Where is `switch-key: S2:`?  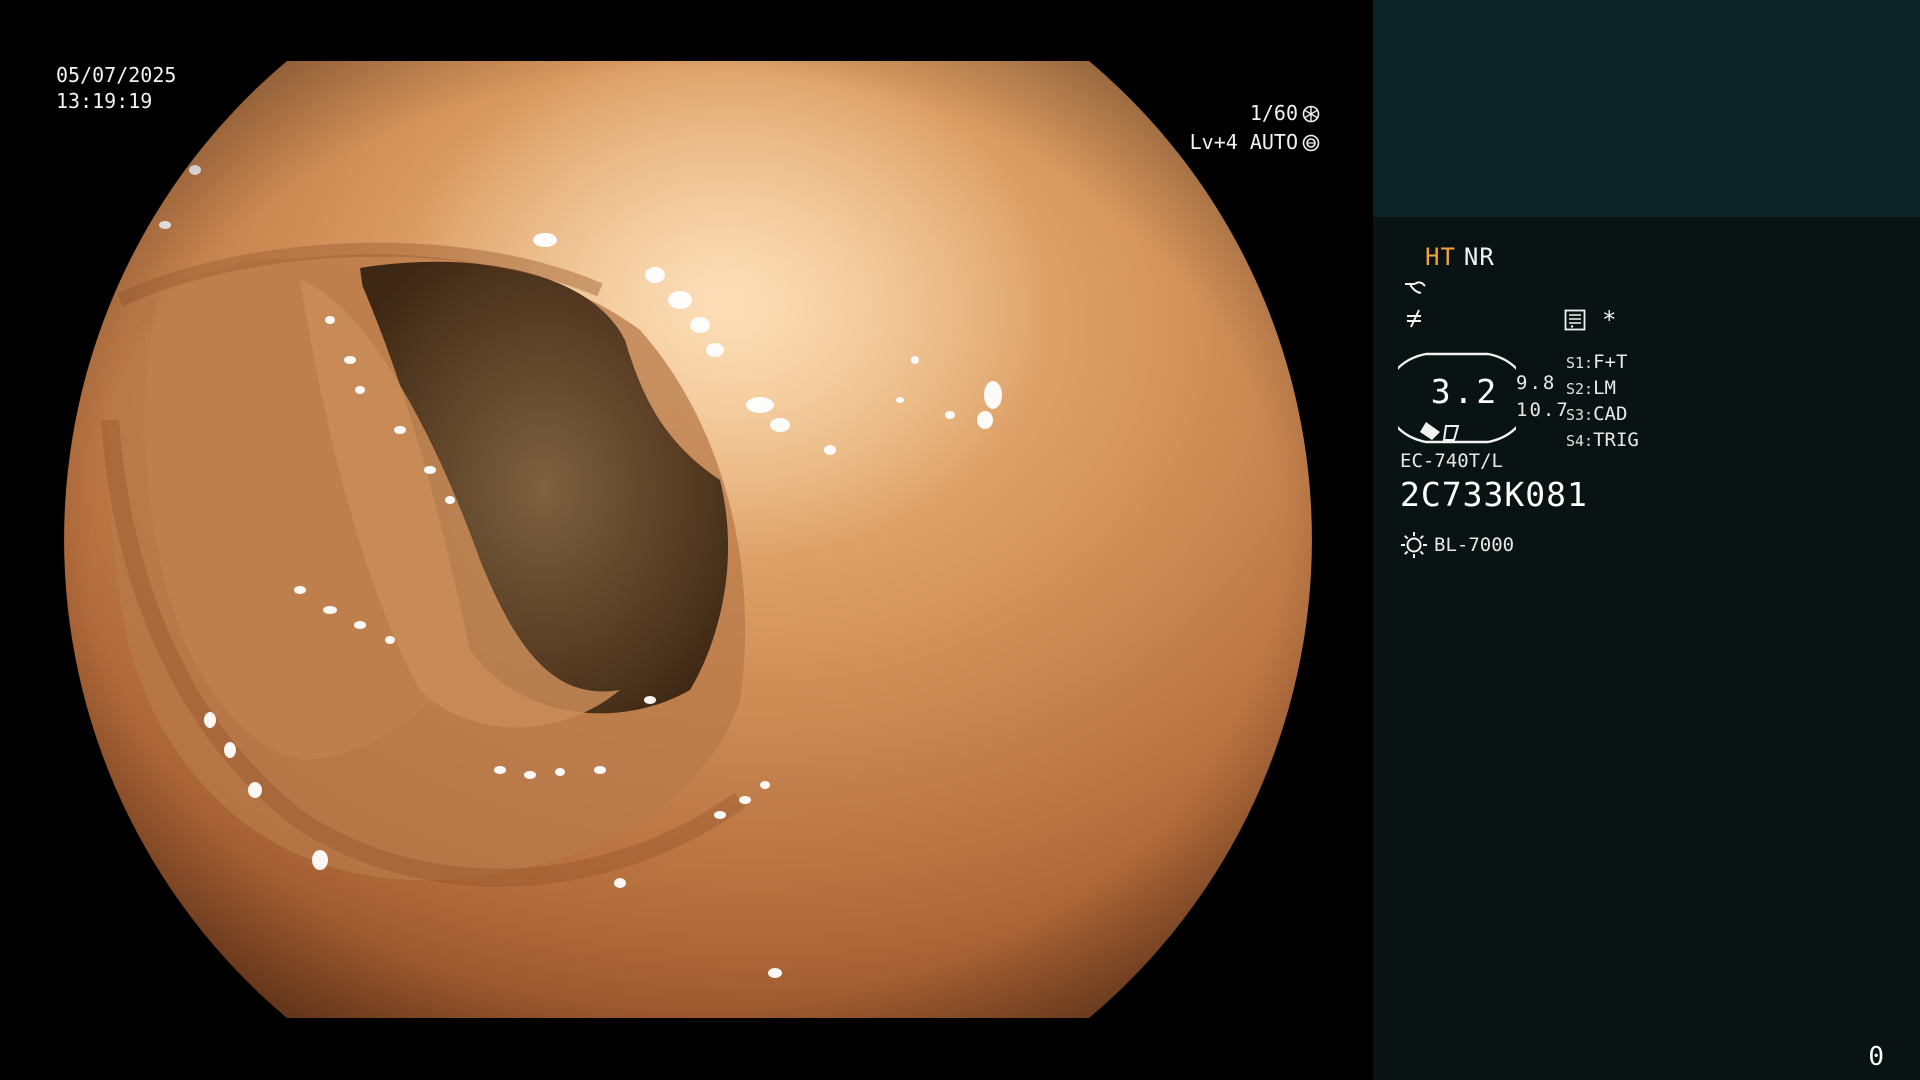
switch-key: S2: is located at coordinates (1580, 389).